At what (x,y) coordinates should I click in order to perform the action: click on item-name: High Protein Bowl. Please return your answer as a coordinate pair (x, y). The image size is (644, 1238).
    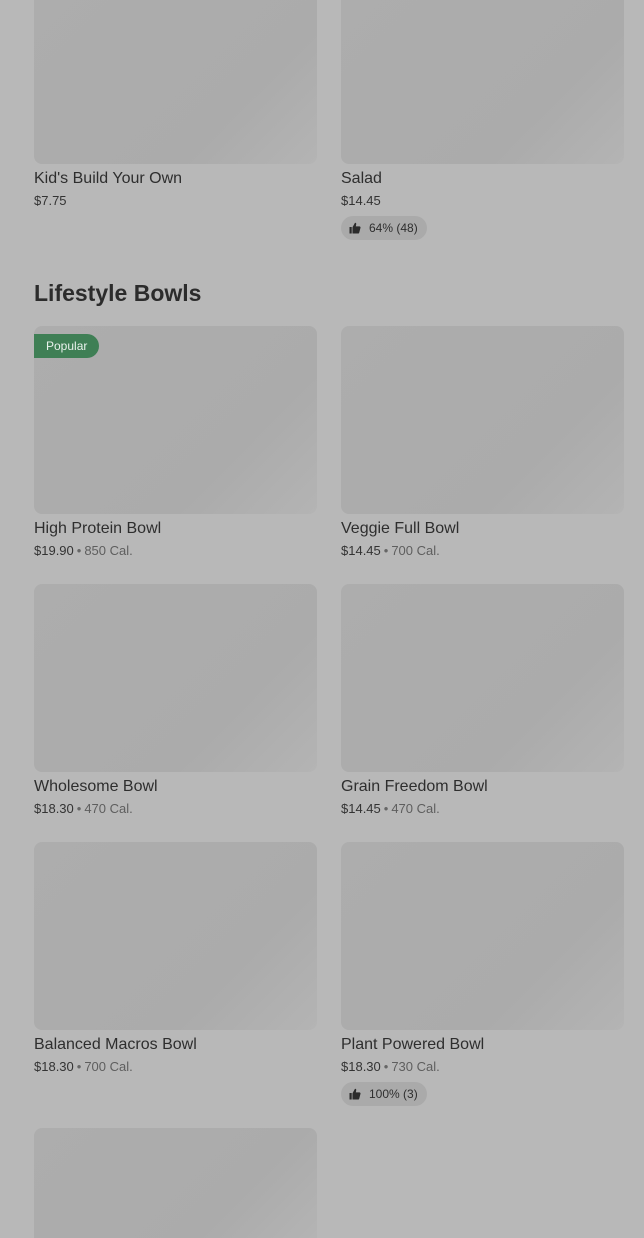
    Looking at the image, I should click on (98, 528).